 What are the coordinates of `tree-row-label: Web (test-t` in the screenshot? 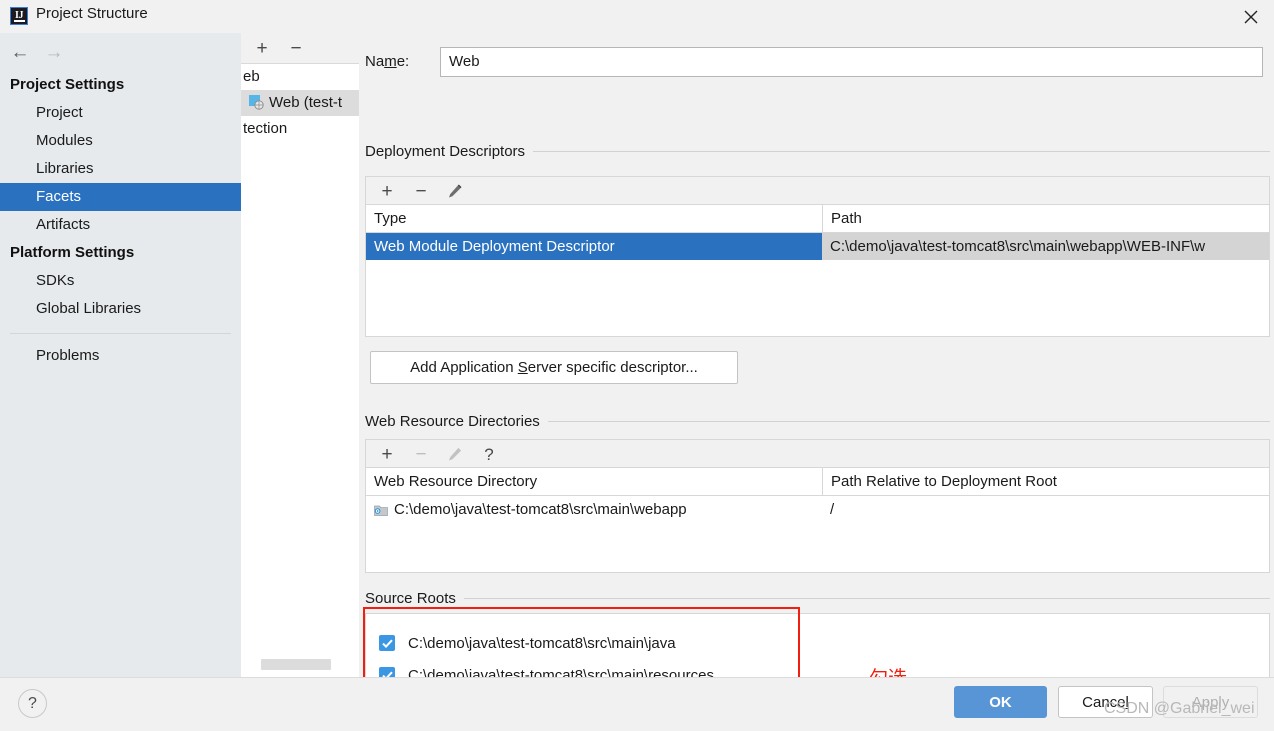 It's located at (306, 102).